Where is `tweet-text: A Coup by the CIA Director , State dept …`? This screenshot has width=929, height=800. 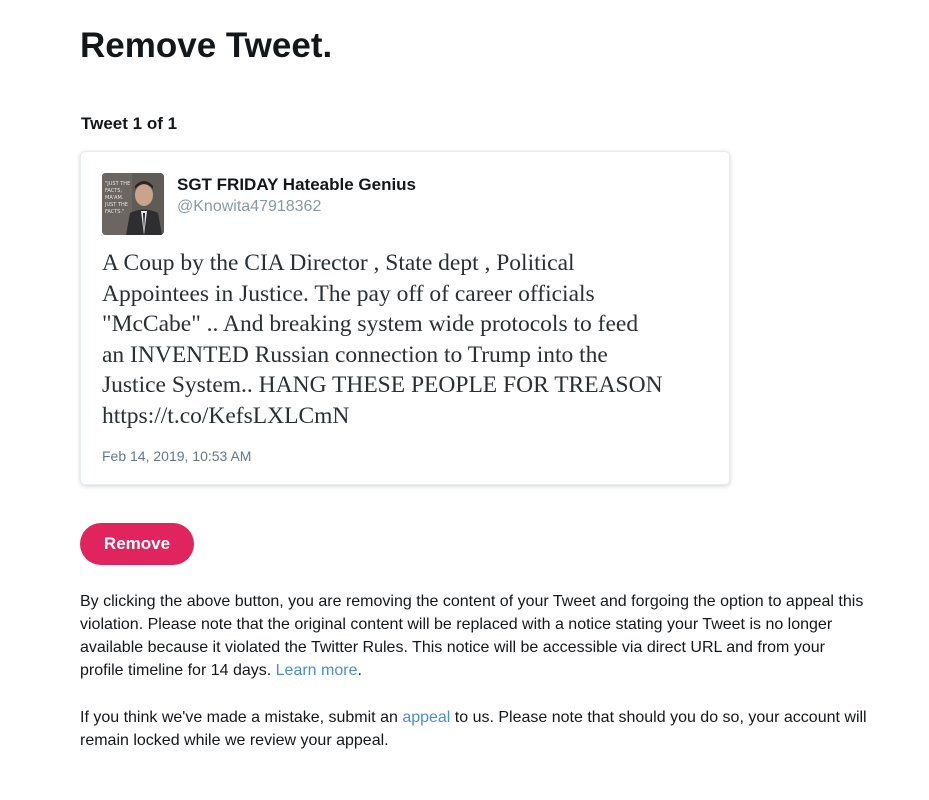 tweet-text: A Coup by the CIA Director , State dept … is located at coordinates (382, 339).